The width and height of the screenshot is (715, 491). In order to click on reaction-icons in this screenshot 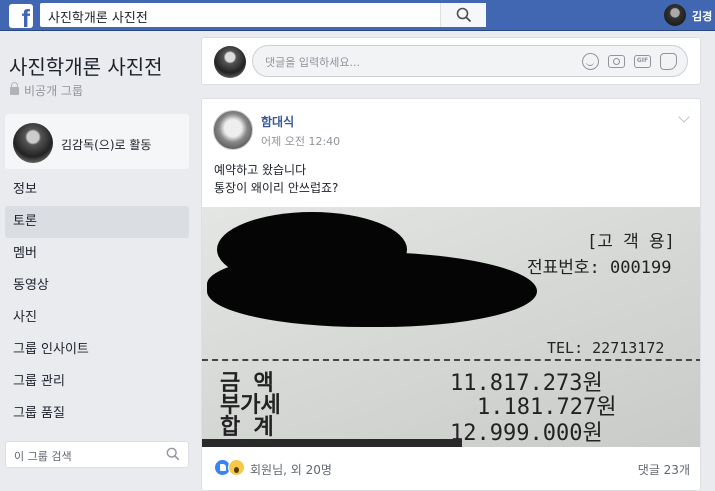, I will do `click(229, 467)`.